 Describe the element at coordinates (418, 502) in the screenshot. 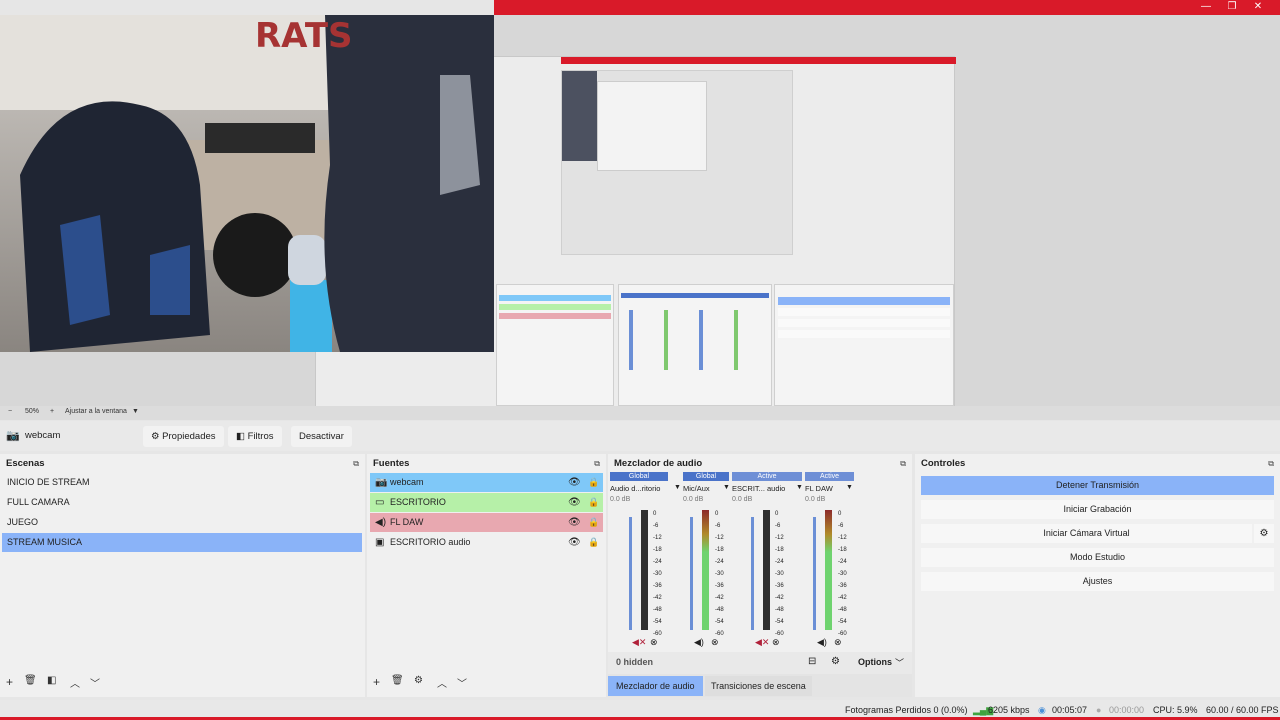

I see `source-label: ESCRITORIO` at that location.